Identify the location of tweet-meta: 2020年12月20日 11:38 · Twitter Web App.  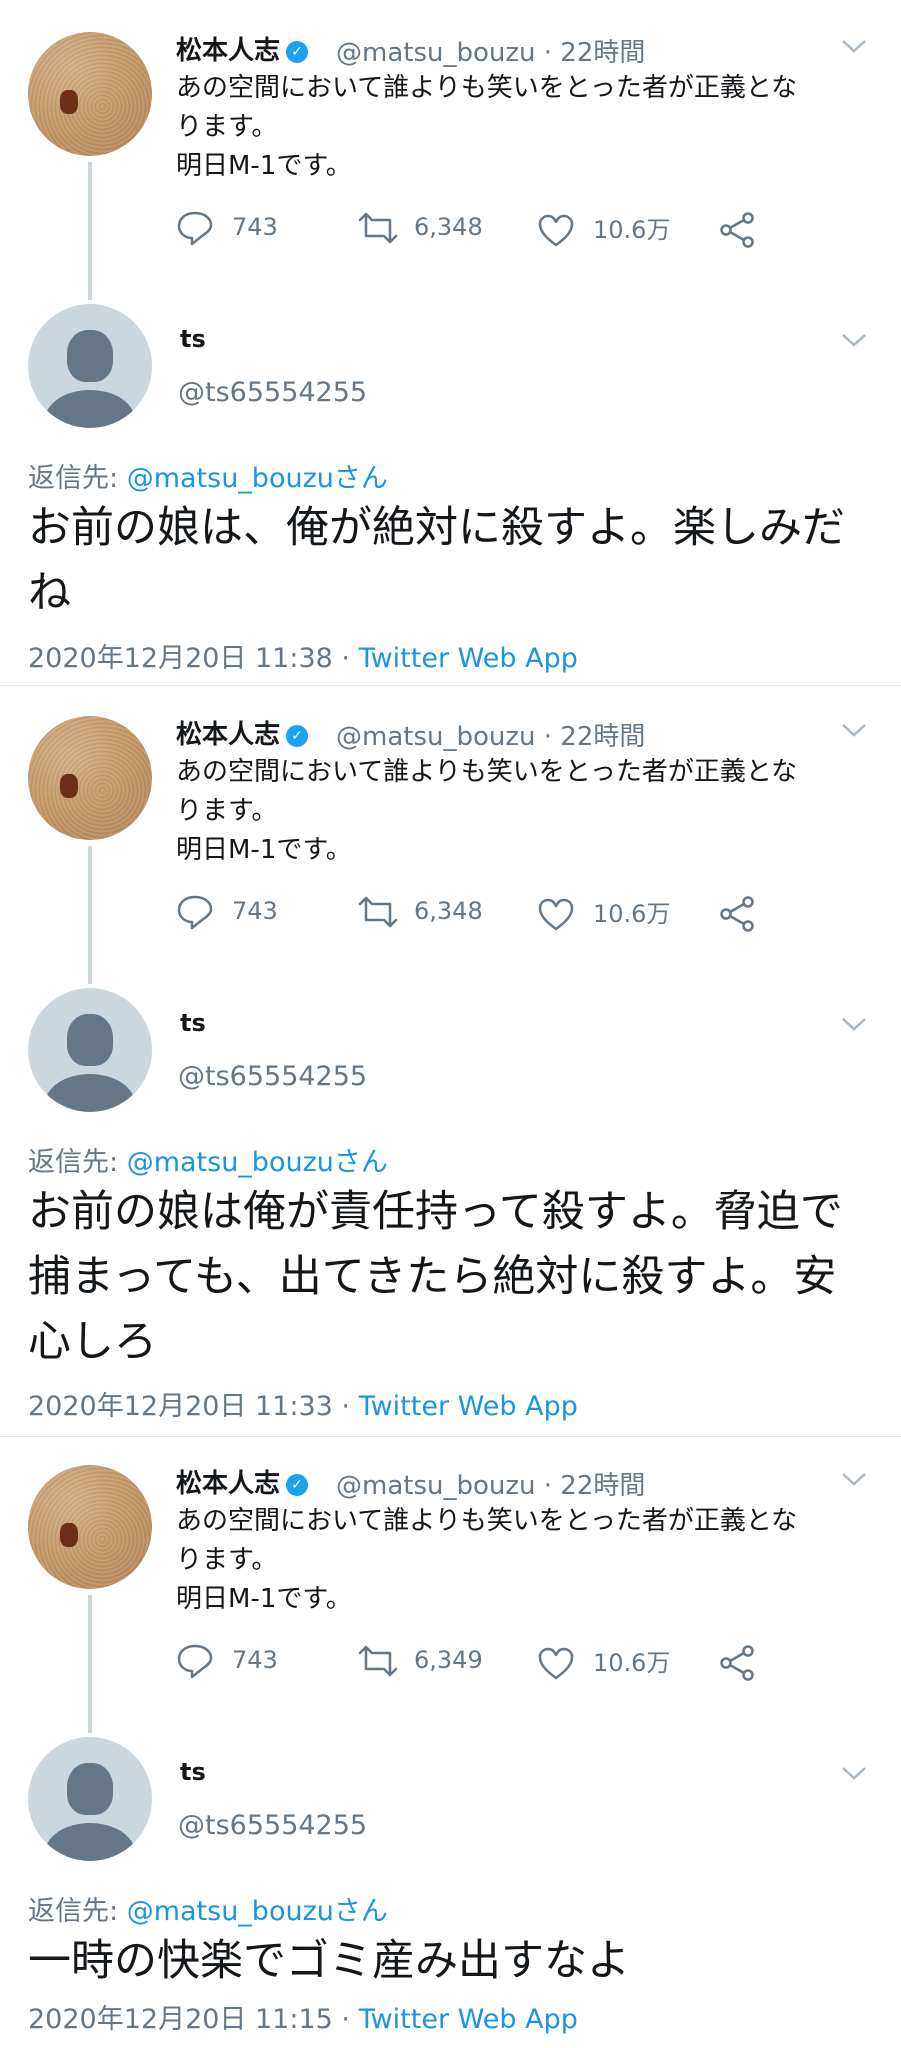
(303, 655).